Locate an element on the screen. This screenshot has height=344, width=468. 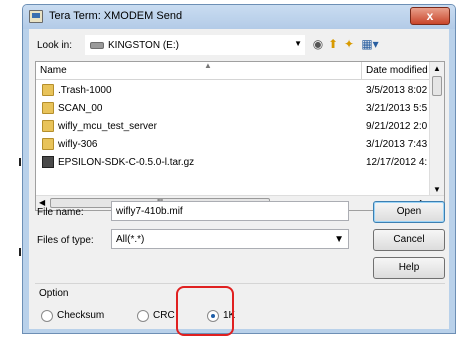
close-button: x is located at coordinates (430, 16).